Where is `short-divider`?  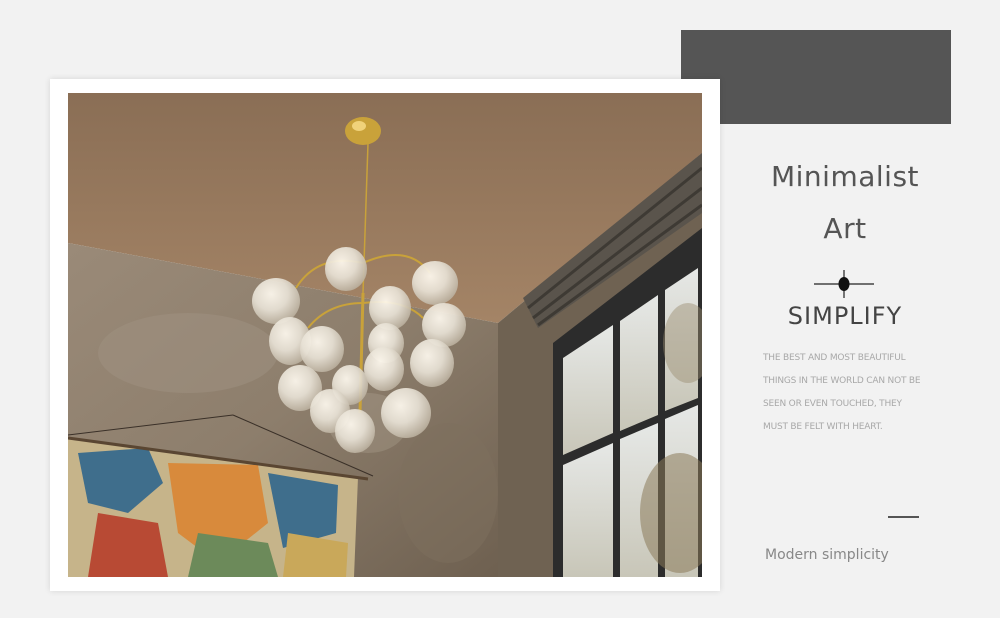
short-divider is located at coordinates (903, 517).